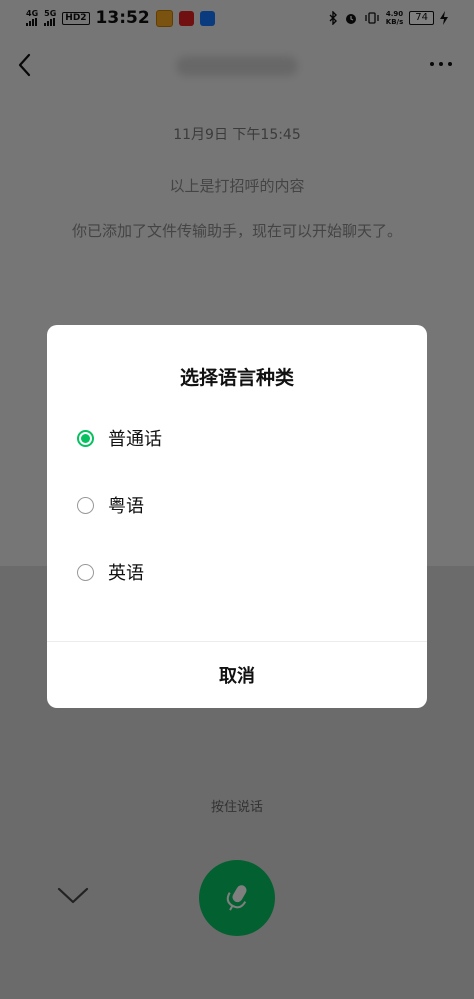 The width and height of the screenshot is (474, 999). Describe the element at coordinates (237, 675) in the screenshot. I see `cancel-button: 取消` at that location.